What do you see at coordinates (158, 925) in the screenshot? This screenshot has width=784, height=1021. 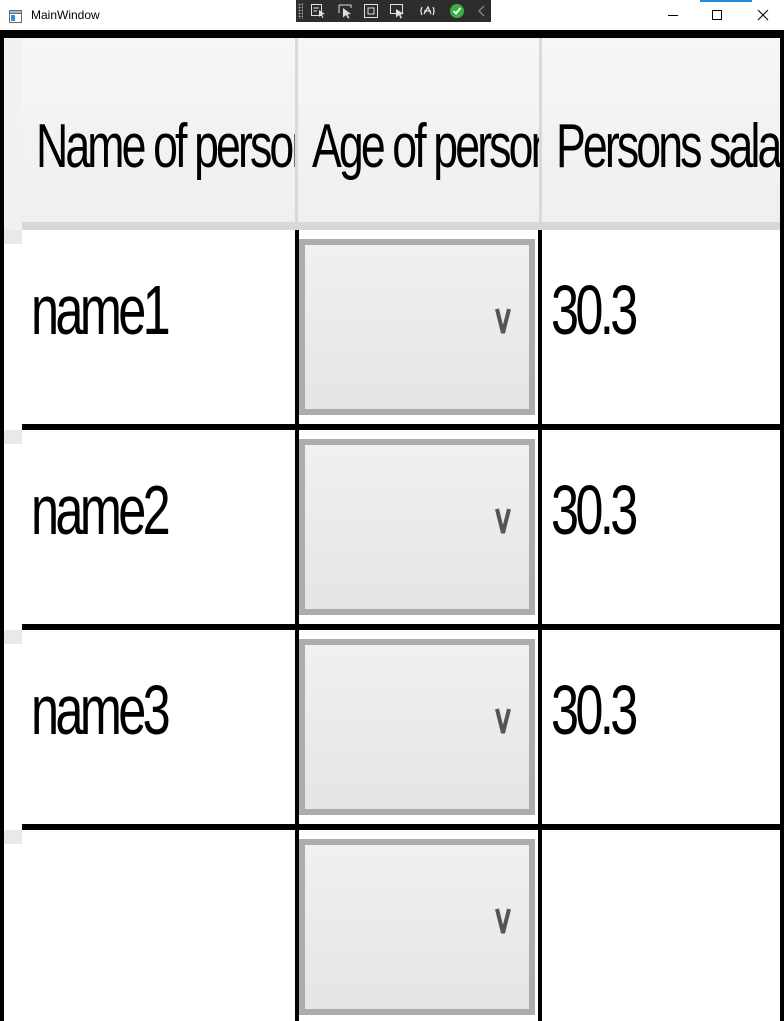 I see `table-cell-name` at bounding box center [158, 925].